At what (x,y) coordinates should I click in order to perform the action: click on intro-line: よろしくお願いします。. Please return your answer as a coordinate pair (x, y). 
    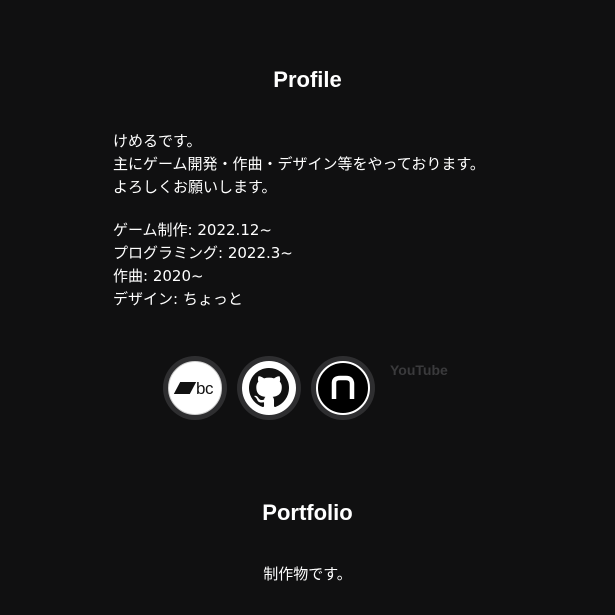
    Looking at the image, I should click on (195, 187).